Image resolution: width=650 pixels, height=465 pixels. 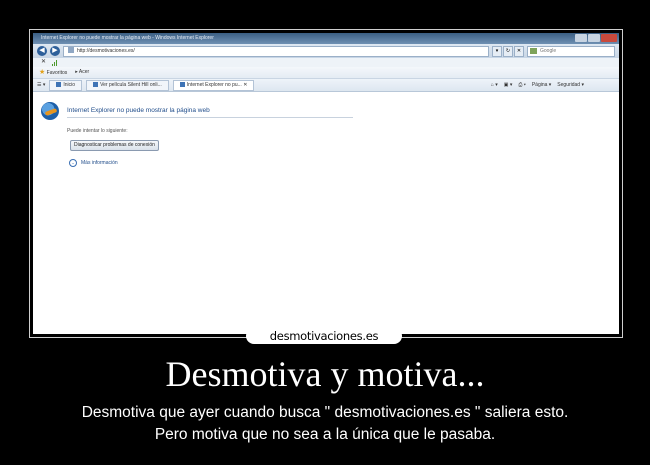 I want to click on tab-inicio: Inicio, so click(x=66, y=85).